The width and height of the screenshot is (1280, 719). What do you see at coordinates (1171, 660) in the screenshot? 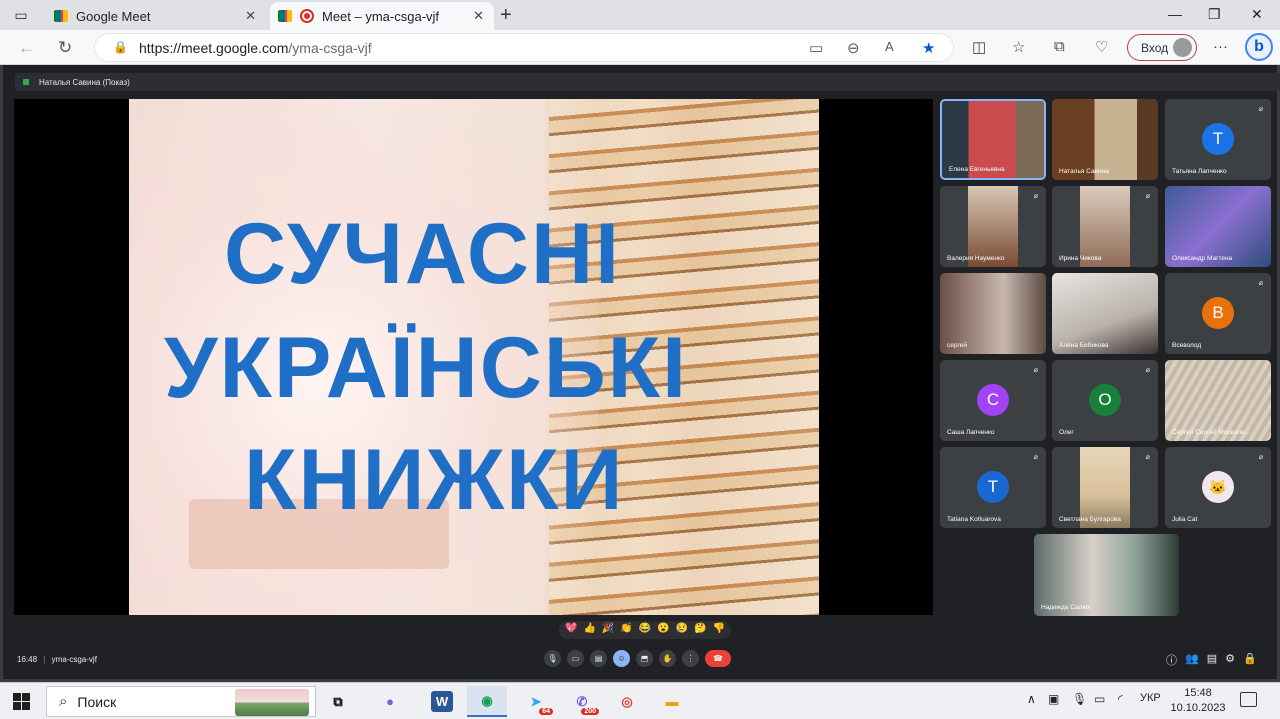
I see `info-icon: ⓘ` at bounding box center [1171, 660].